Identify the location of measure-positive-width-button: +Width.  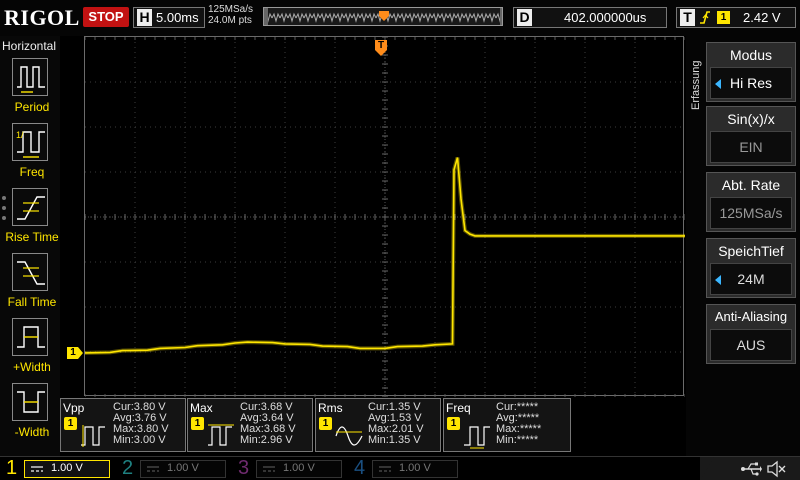
(33, 349).